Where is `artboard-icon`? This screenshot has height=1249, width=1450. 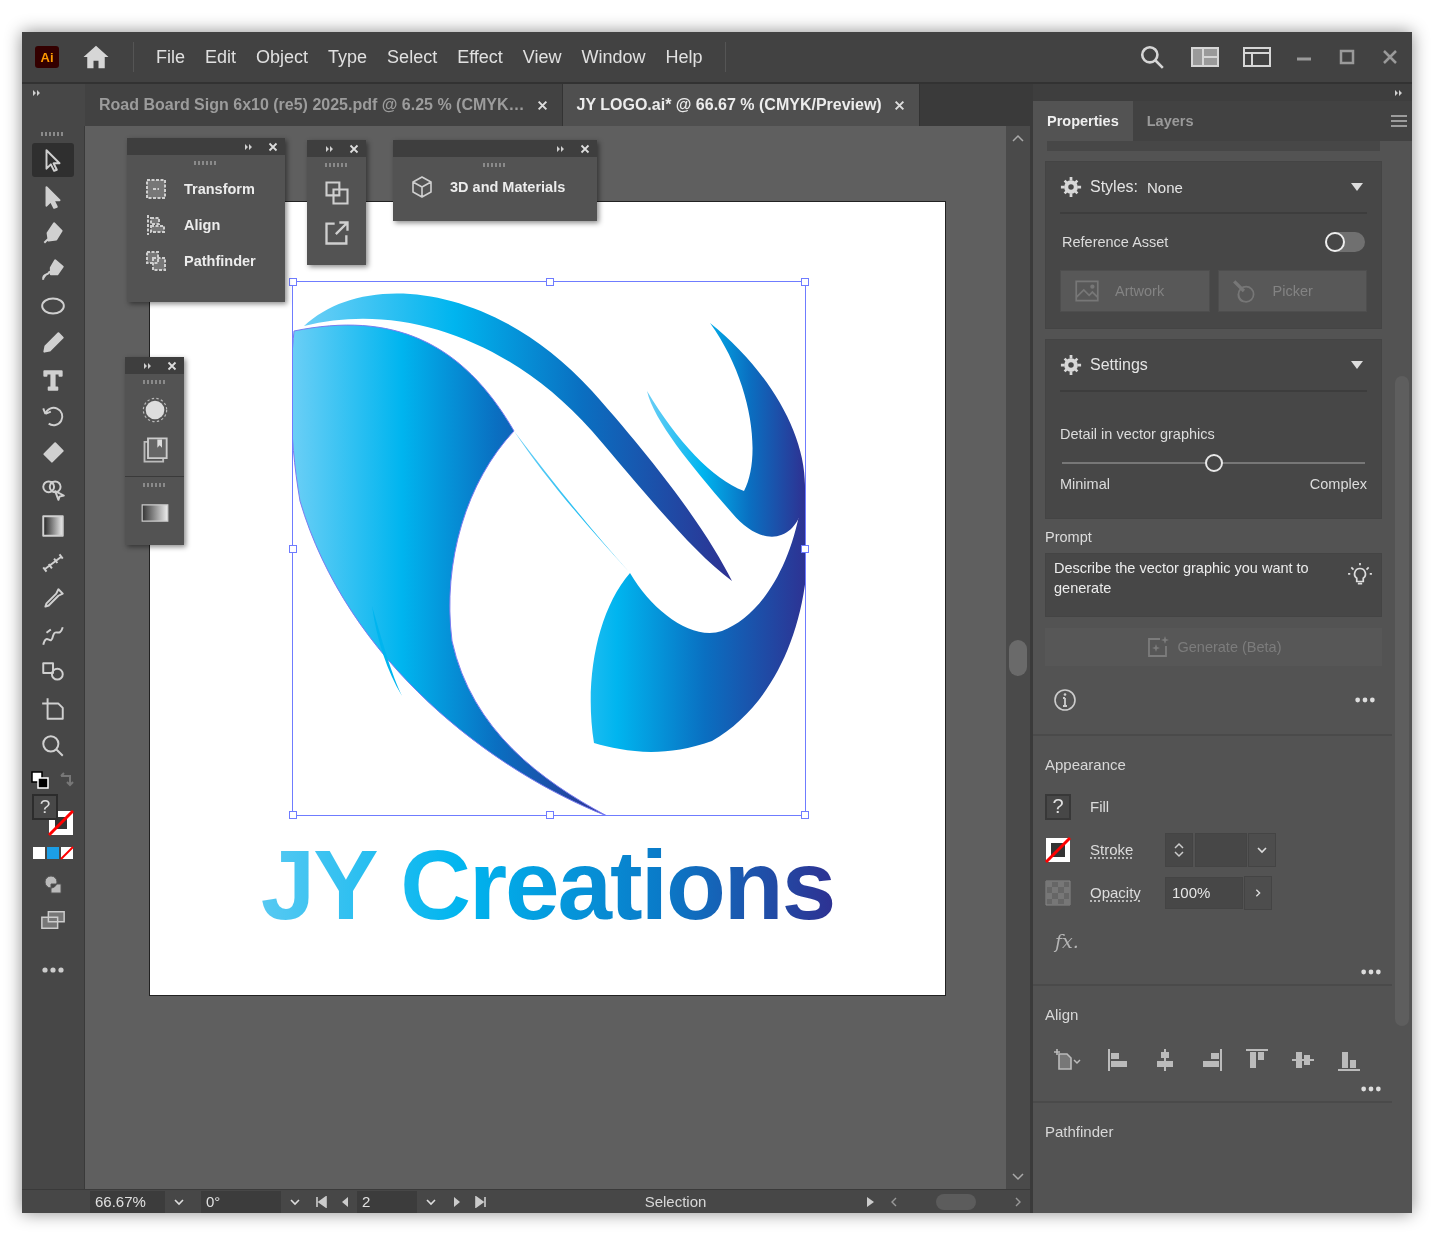
artboard-icon is located at coordinates (53, 708).